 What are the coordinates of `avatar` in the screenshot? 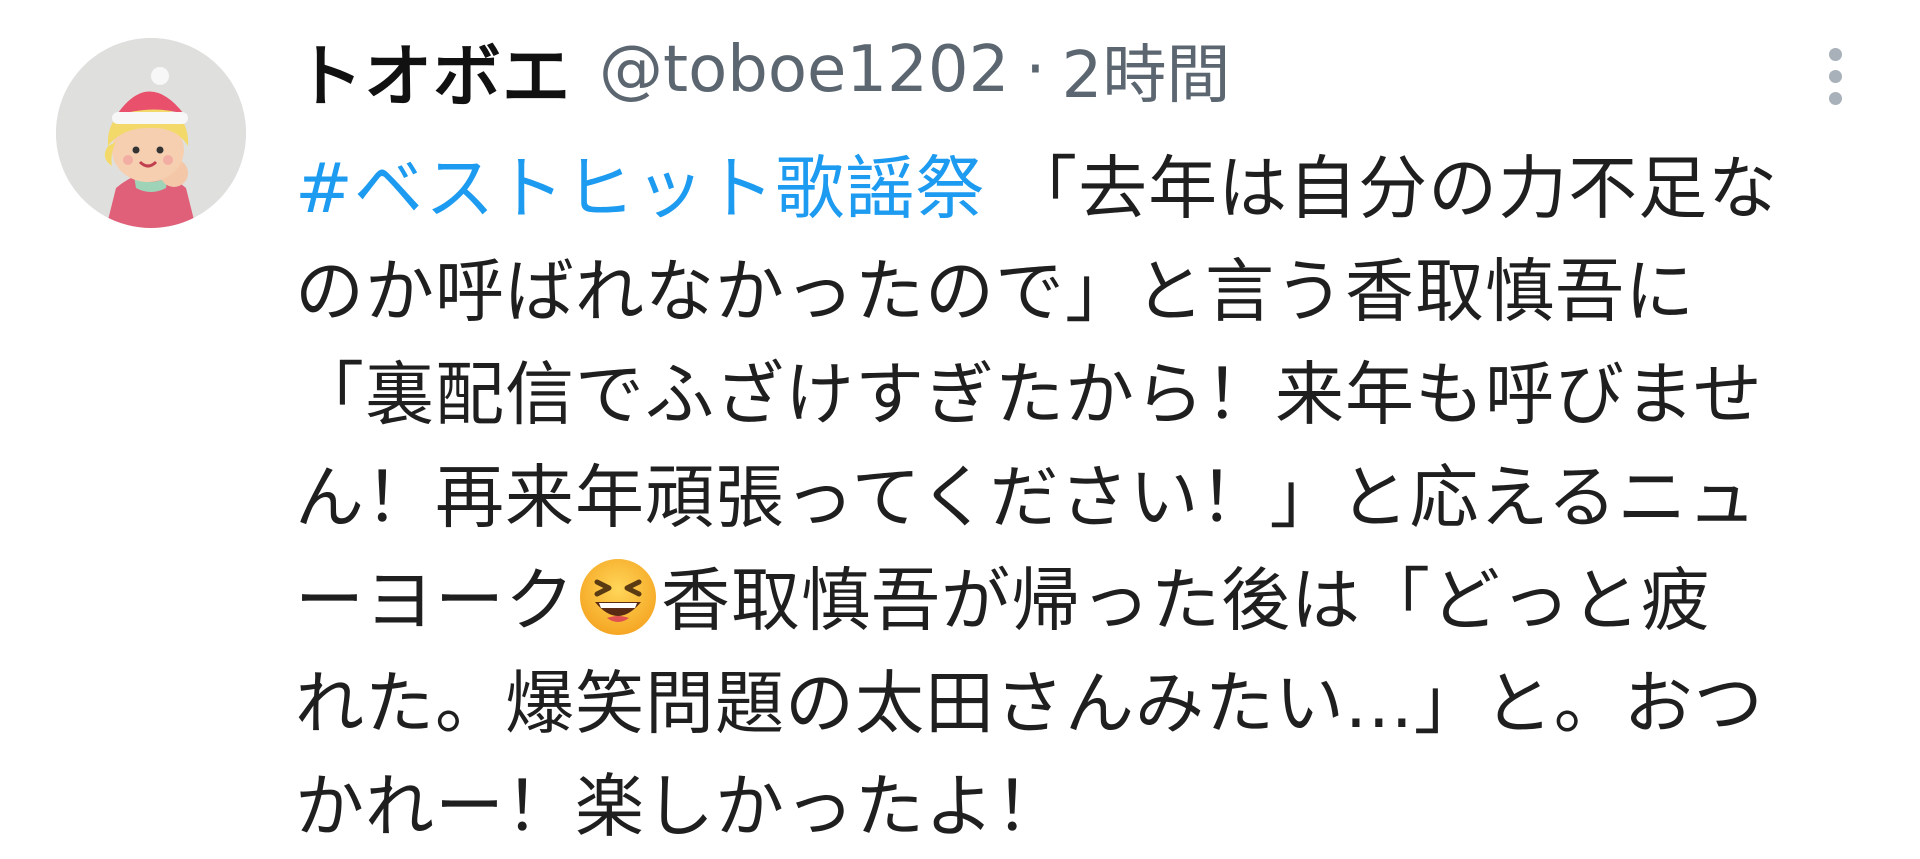 It's located at (151, 133).